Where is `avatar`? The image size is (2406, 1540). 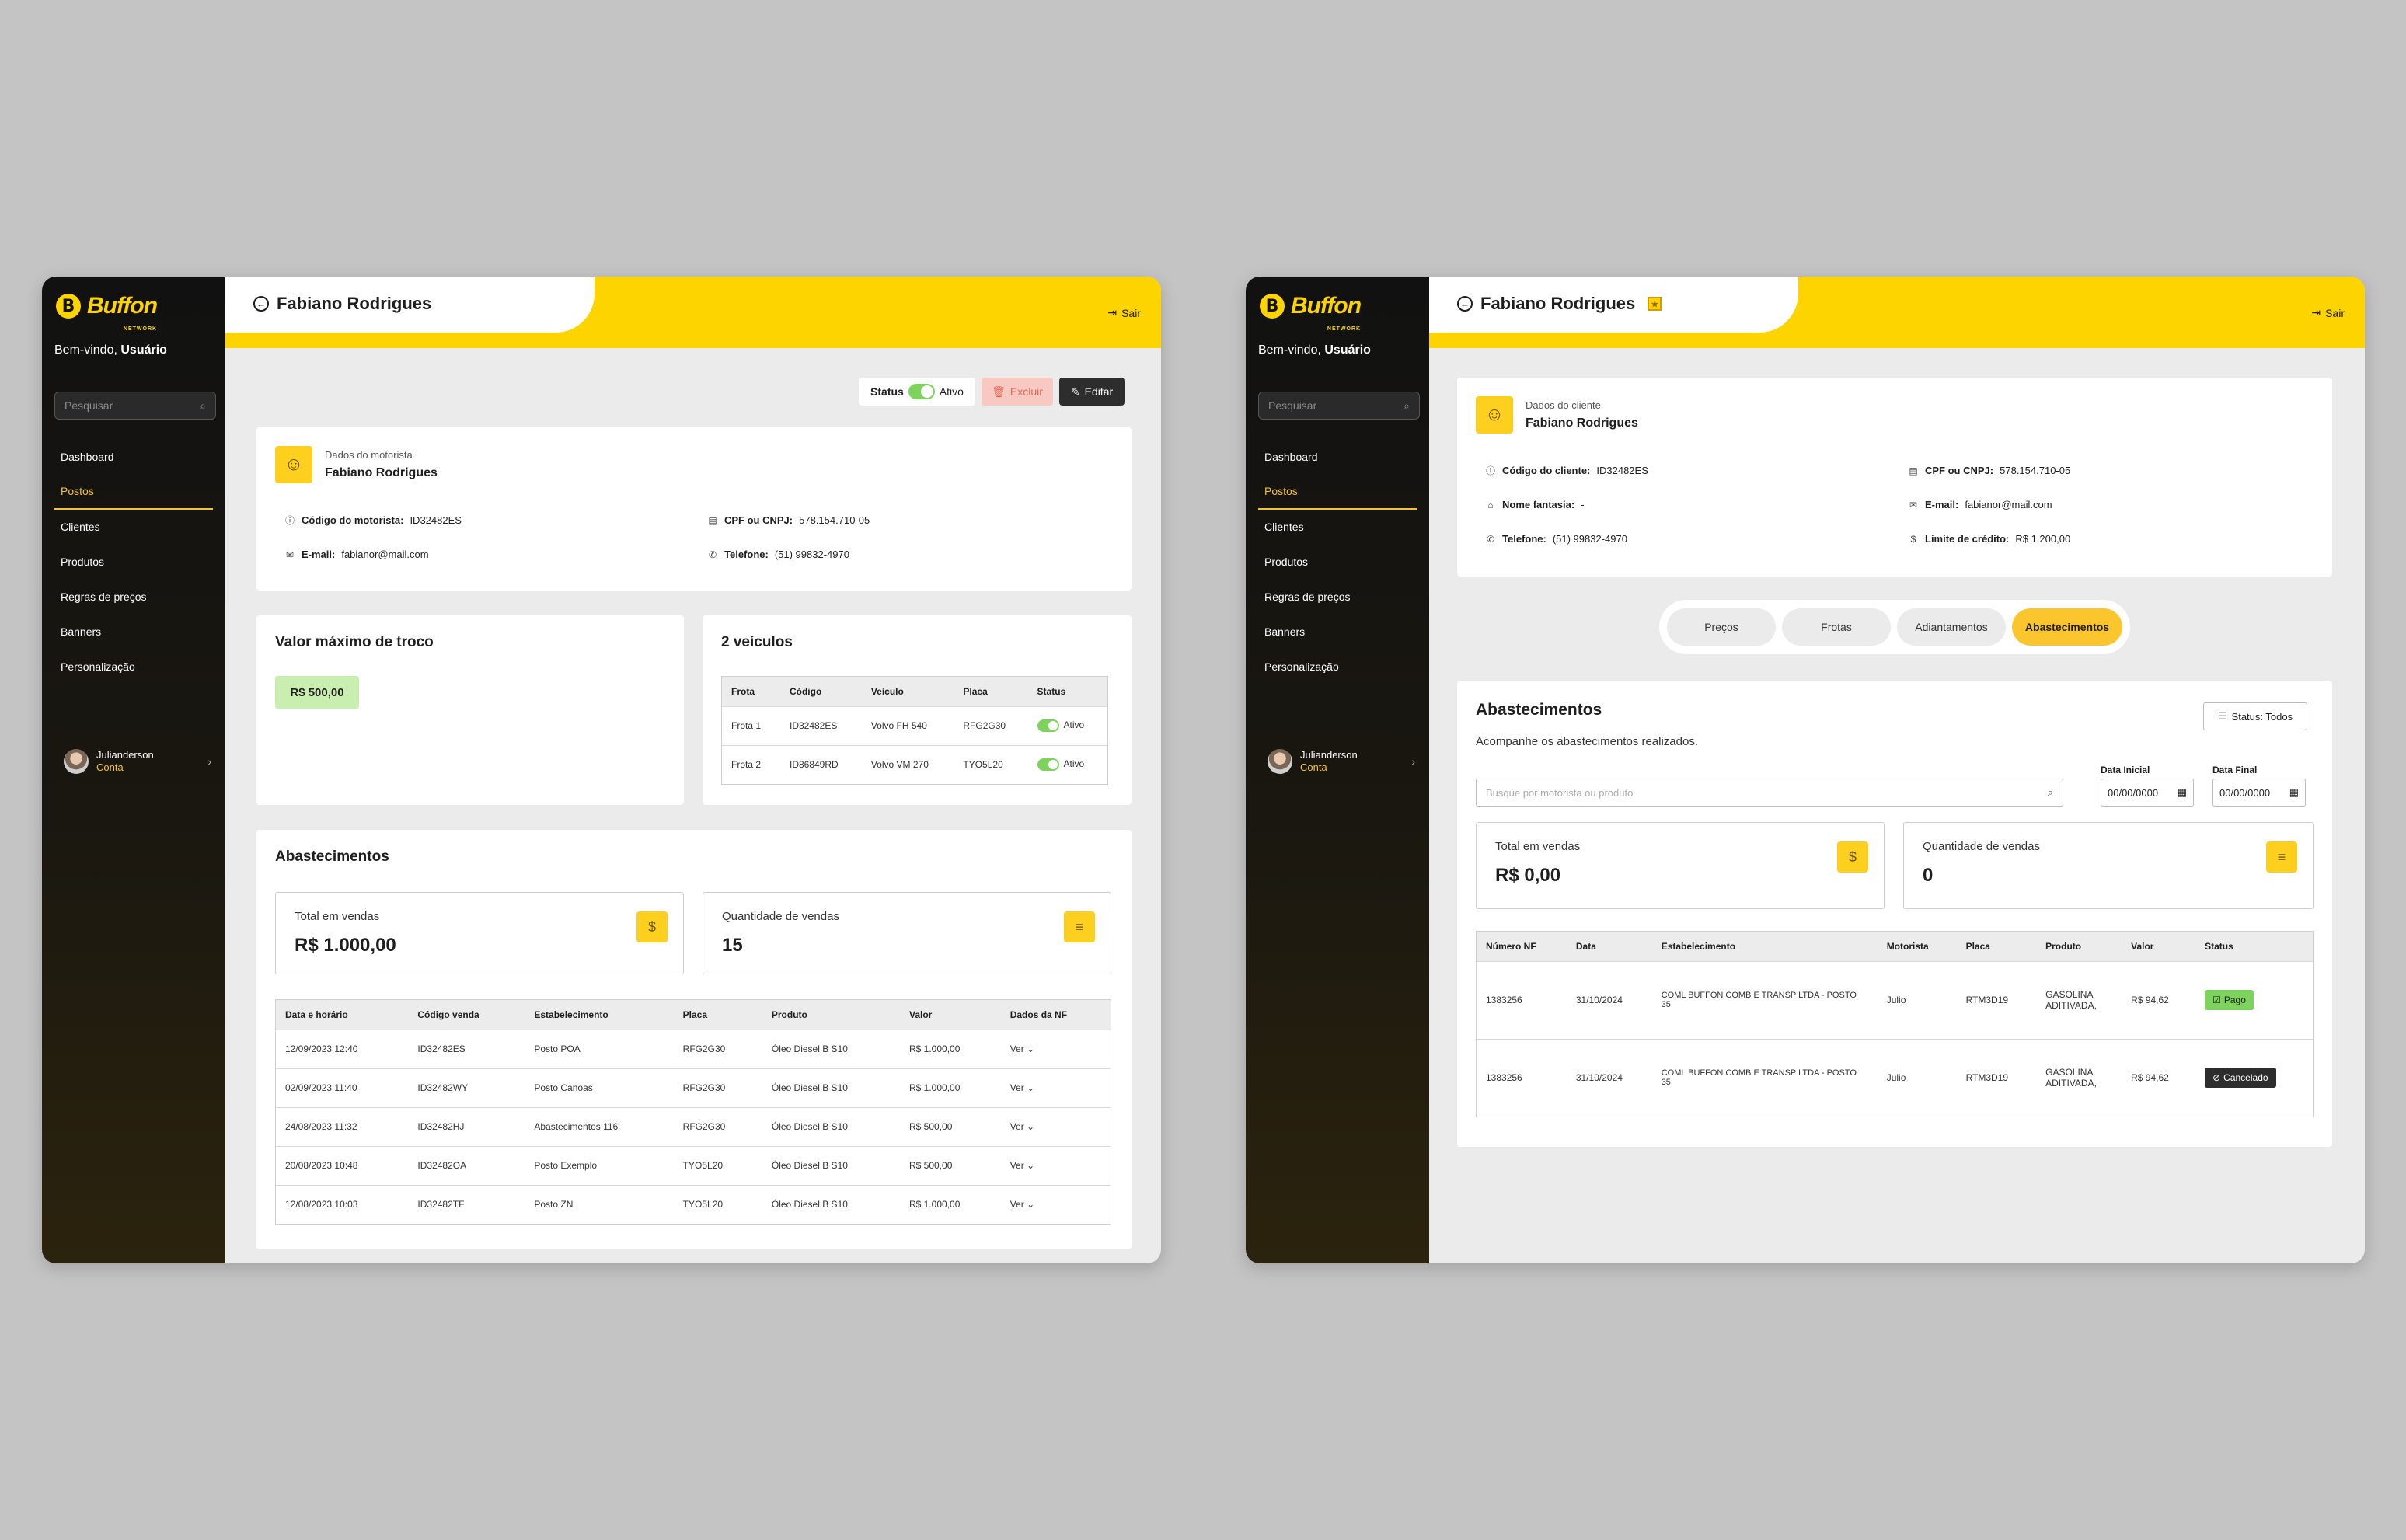 avatar is located at coordinates (1280, 761).